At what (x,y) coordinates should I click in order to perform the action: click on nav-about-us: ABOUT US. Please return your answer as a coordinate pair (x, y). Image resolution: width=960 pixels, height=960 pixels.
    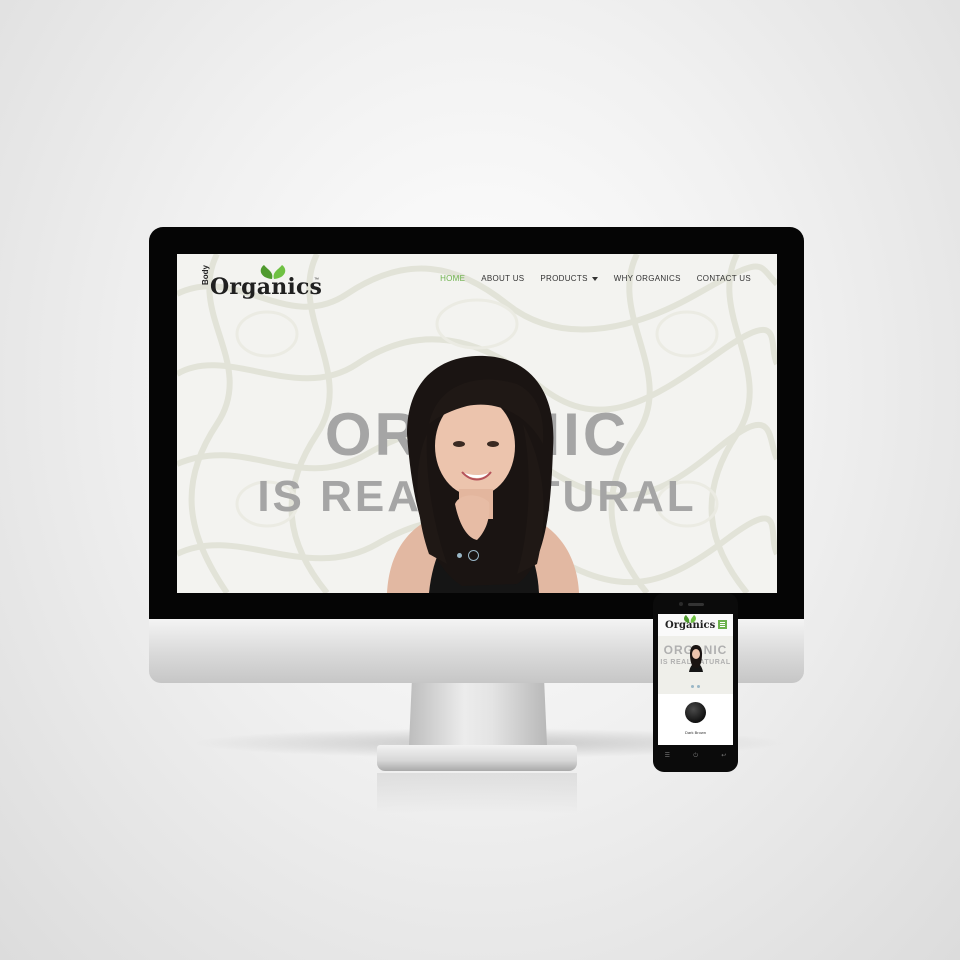
    Looking at the image, I should click on (502, 278).